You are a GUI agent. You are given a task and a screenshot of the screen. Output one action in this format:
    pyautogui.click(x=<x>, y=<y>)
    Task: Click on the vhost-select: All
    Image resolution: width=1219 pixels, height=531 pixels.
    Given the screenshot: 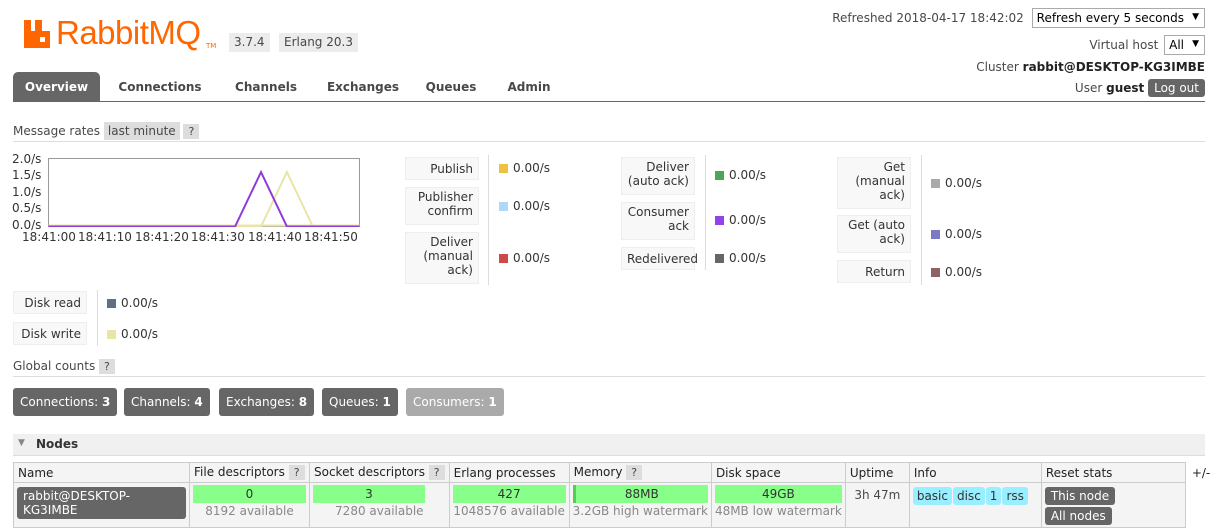 What is the action you would take?
    pyautogui.click(x=1184, y=45)
    